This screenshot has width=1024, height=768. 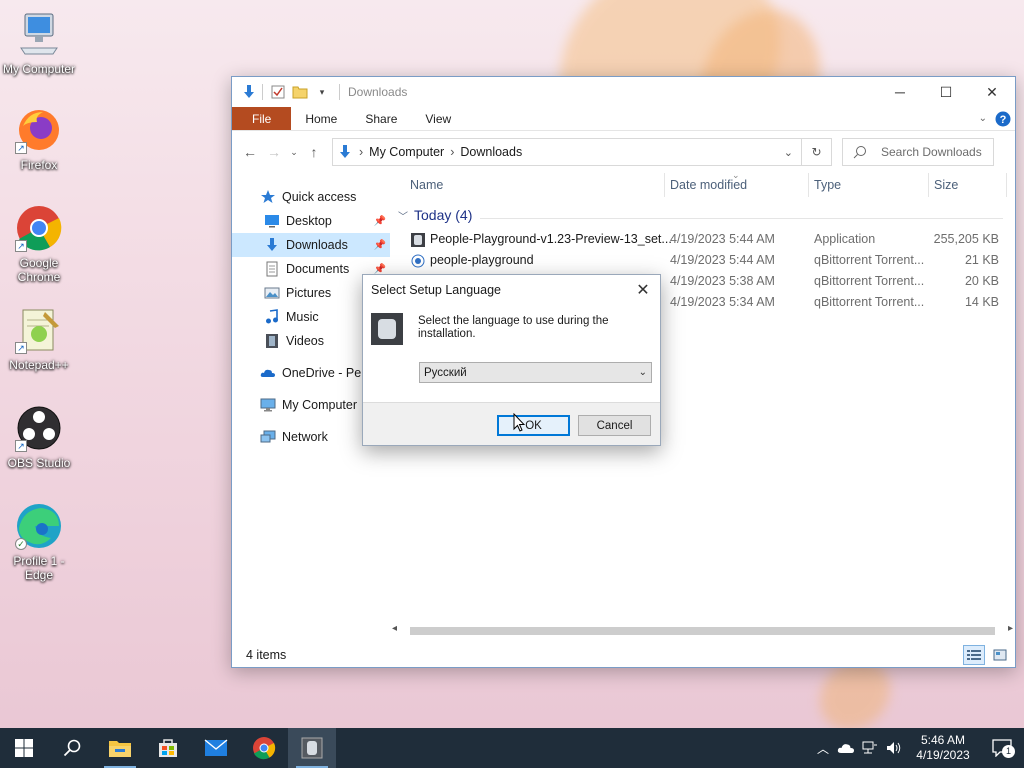 I want to click on large-icons-view-icon, so click(x=1000, y=655).